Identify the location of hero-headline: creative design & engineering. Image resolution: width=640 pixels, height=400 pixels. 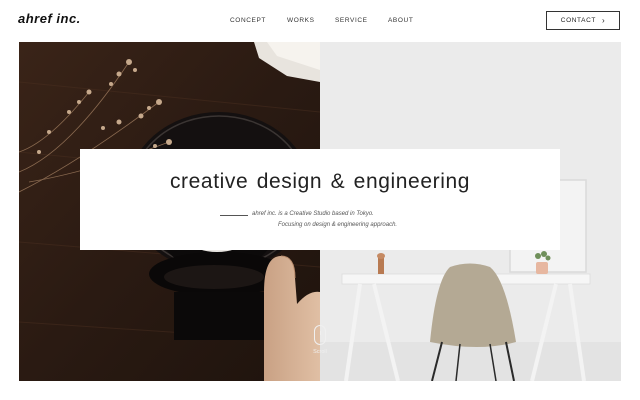
(320, 181).